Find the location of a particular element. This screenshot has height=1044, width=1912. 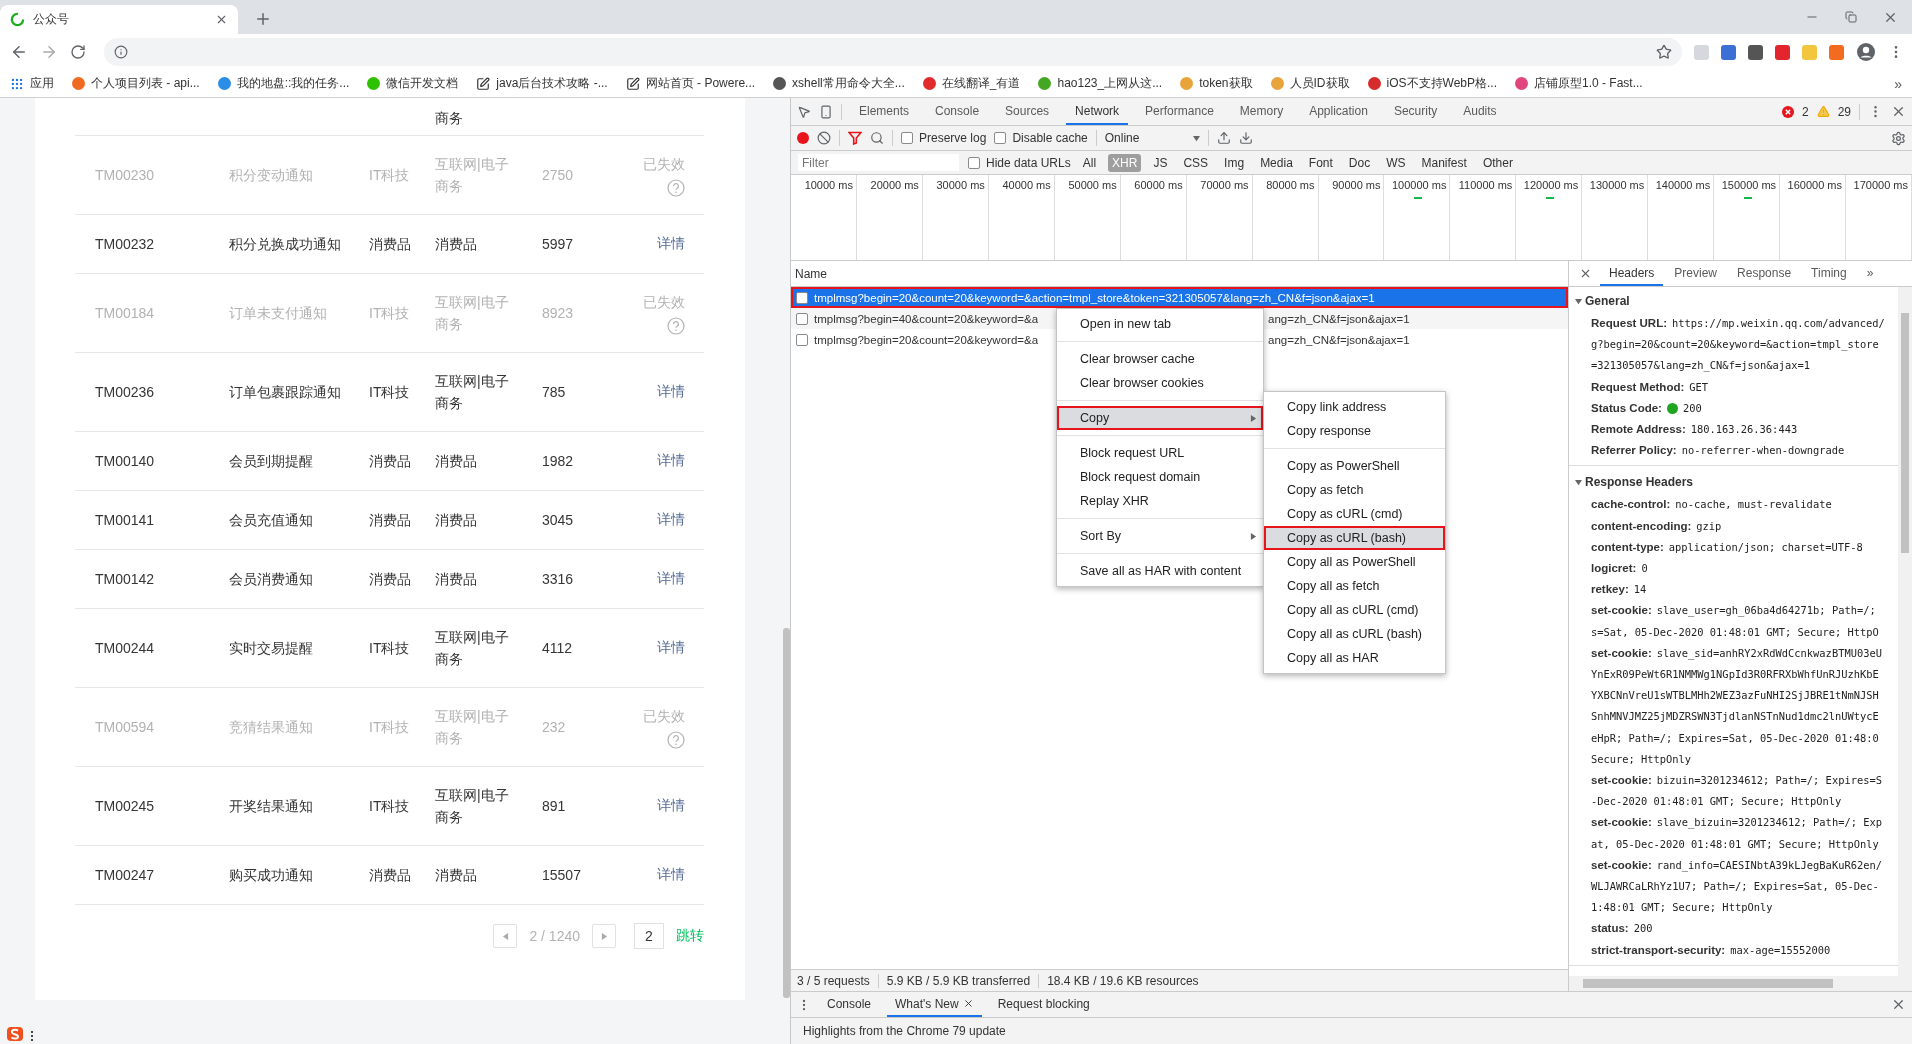

header-name: cache-control: is located at coordinates (1631, 505).